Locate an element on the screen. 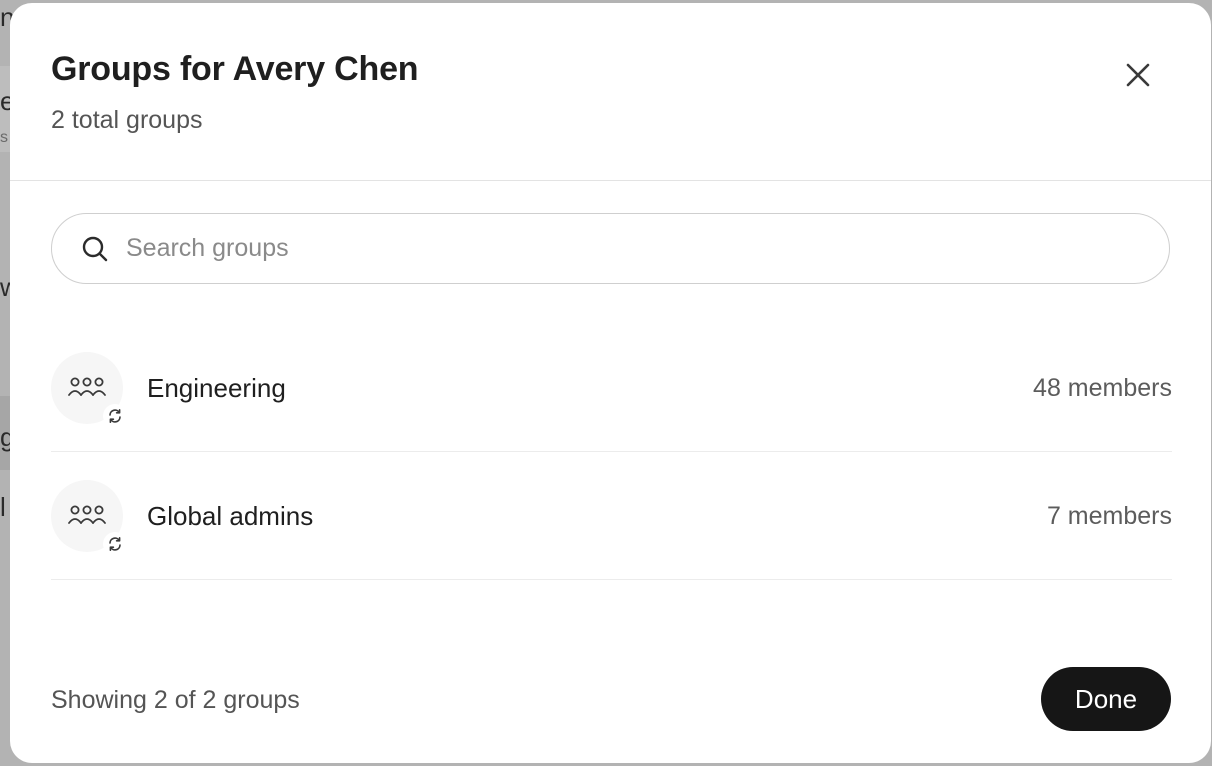  close-icon is located at coordinates (1138, 75).